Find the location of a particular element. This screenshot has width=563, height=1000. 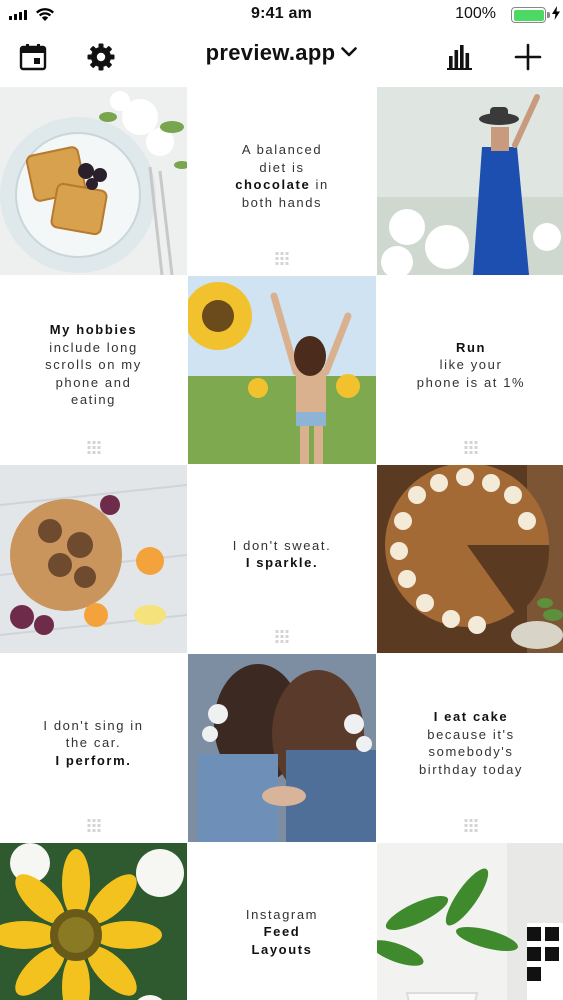

quote-bold-text: Layouts is located at coordinates (282, 949).